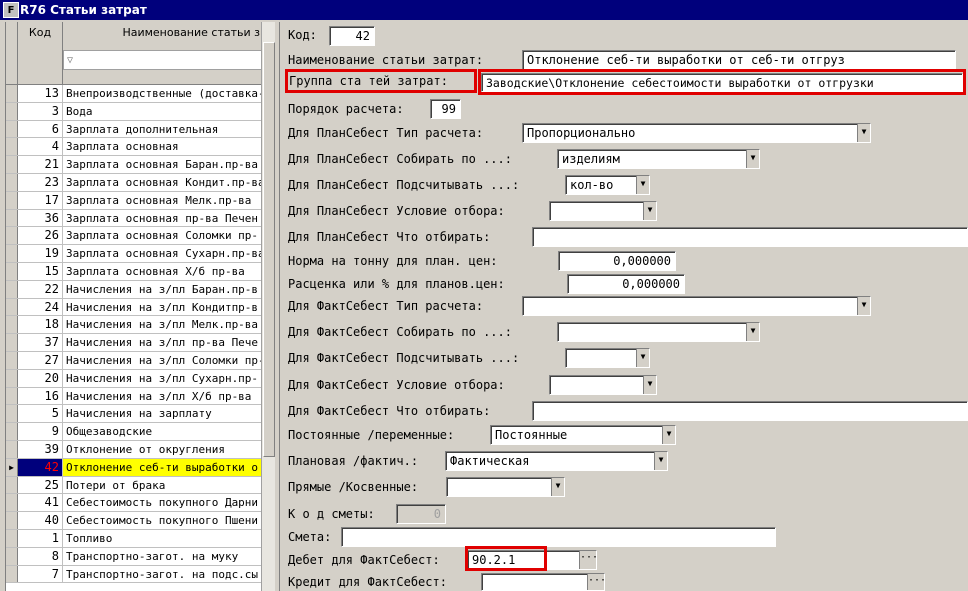  I want to click on cell-kod: 36, so click(40, 218).